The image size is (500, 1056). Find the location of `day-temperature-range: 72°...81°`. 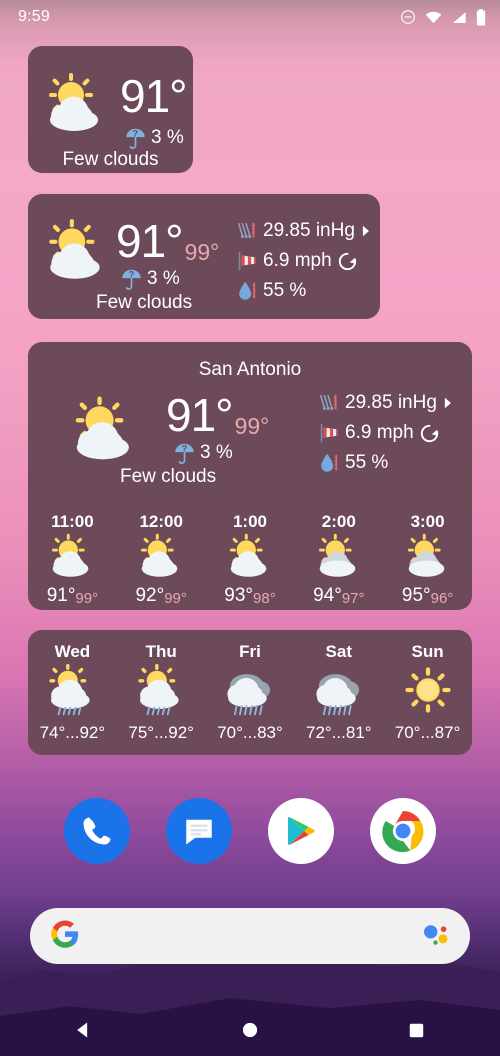

day-temperature-range: 72°...81° is located at coordinates (338, 732).